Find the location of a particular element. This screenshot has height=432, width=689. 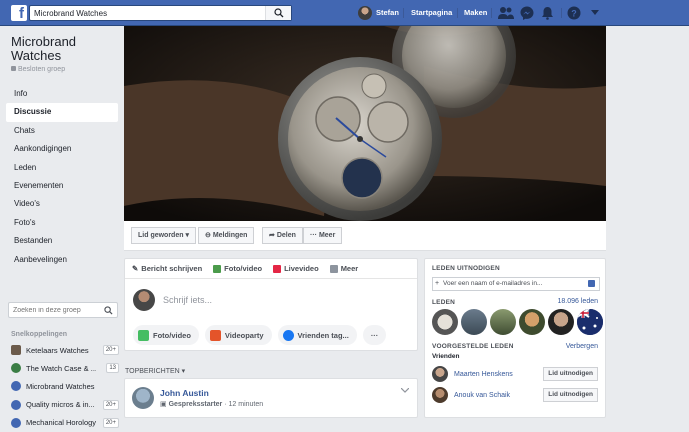

group-thumbnail-icon is located at coordinates (16, 350).